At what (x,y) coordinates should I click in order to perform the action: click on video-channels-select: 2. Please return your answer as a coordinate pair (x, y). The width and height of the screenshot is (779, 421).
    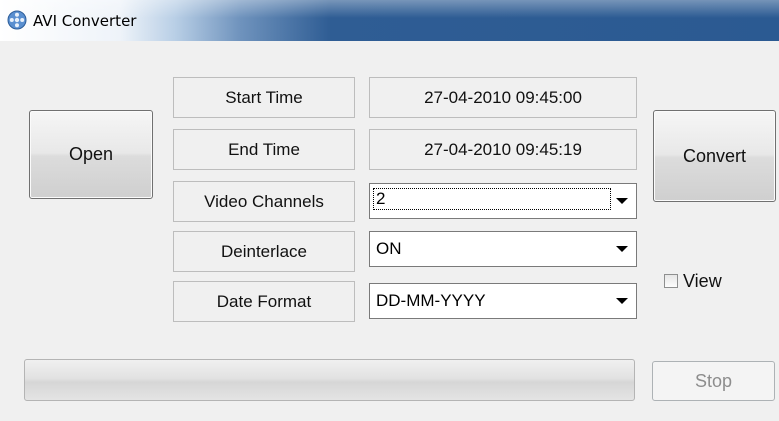
    Looking at the image, I should click on (503, 201).